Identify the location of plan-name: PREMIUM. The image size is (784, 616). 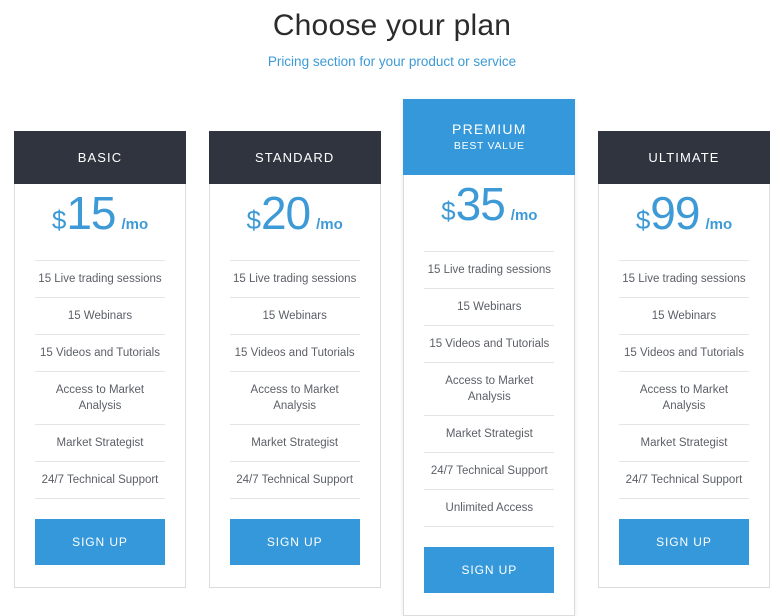
(489, 129).